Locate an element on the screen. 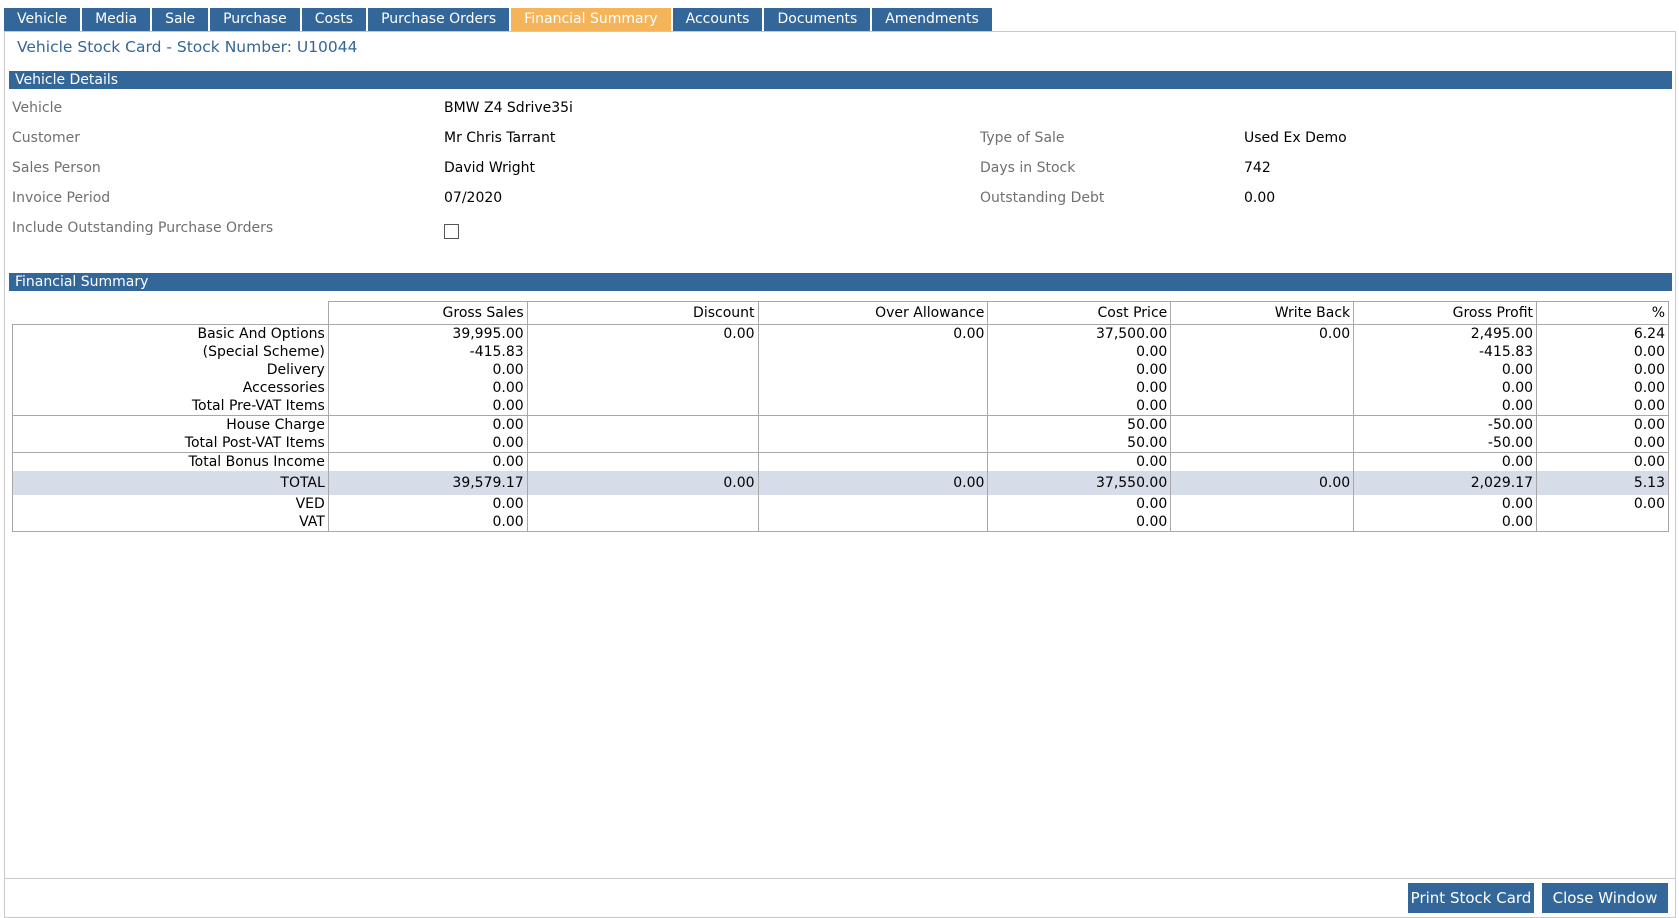 The height and width of the screenshot is (918, 1679). row-label: Delivery is located at coordinates (170, 370).